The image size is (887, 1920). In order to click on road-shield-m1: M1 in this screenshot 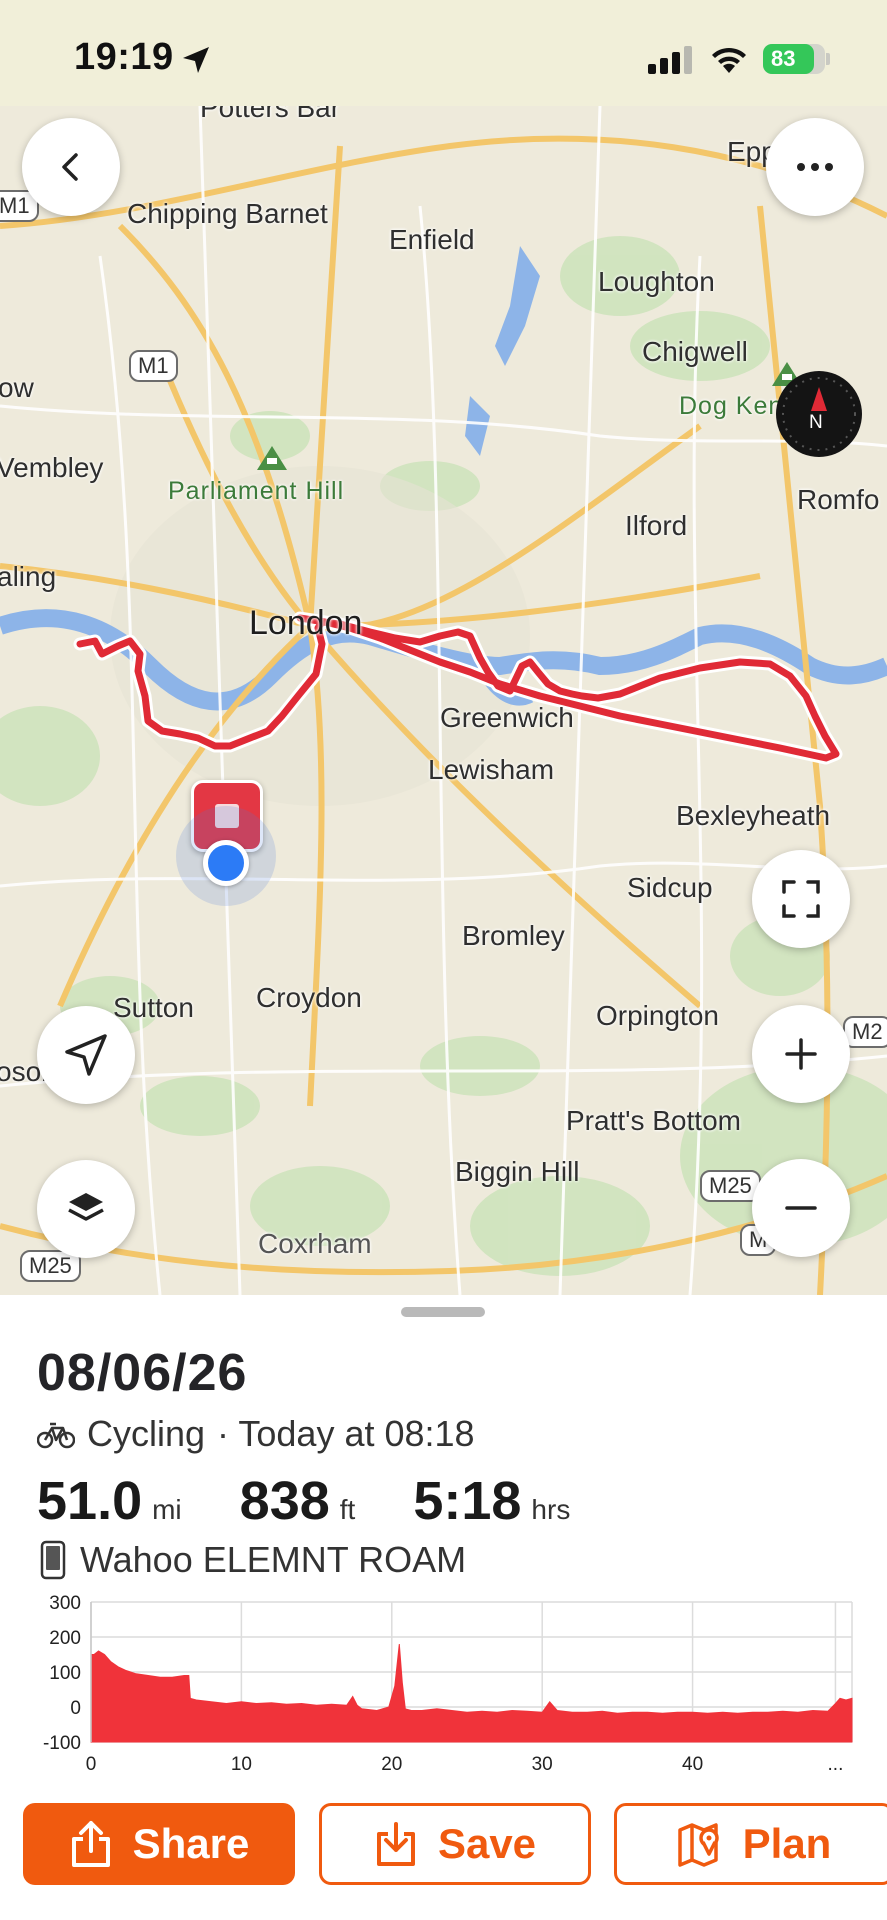, I will do `click(153, 366)`.